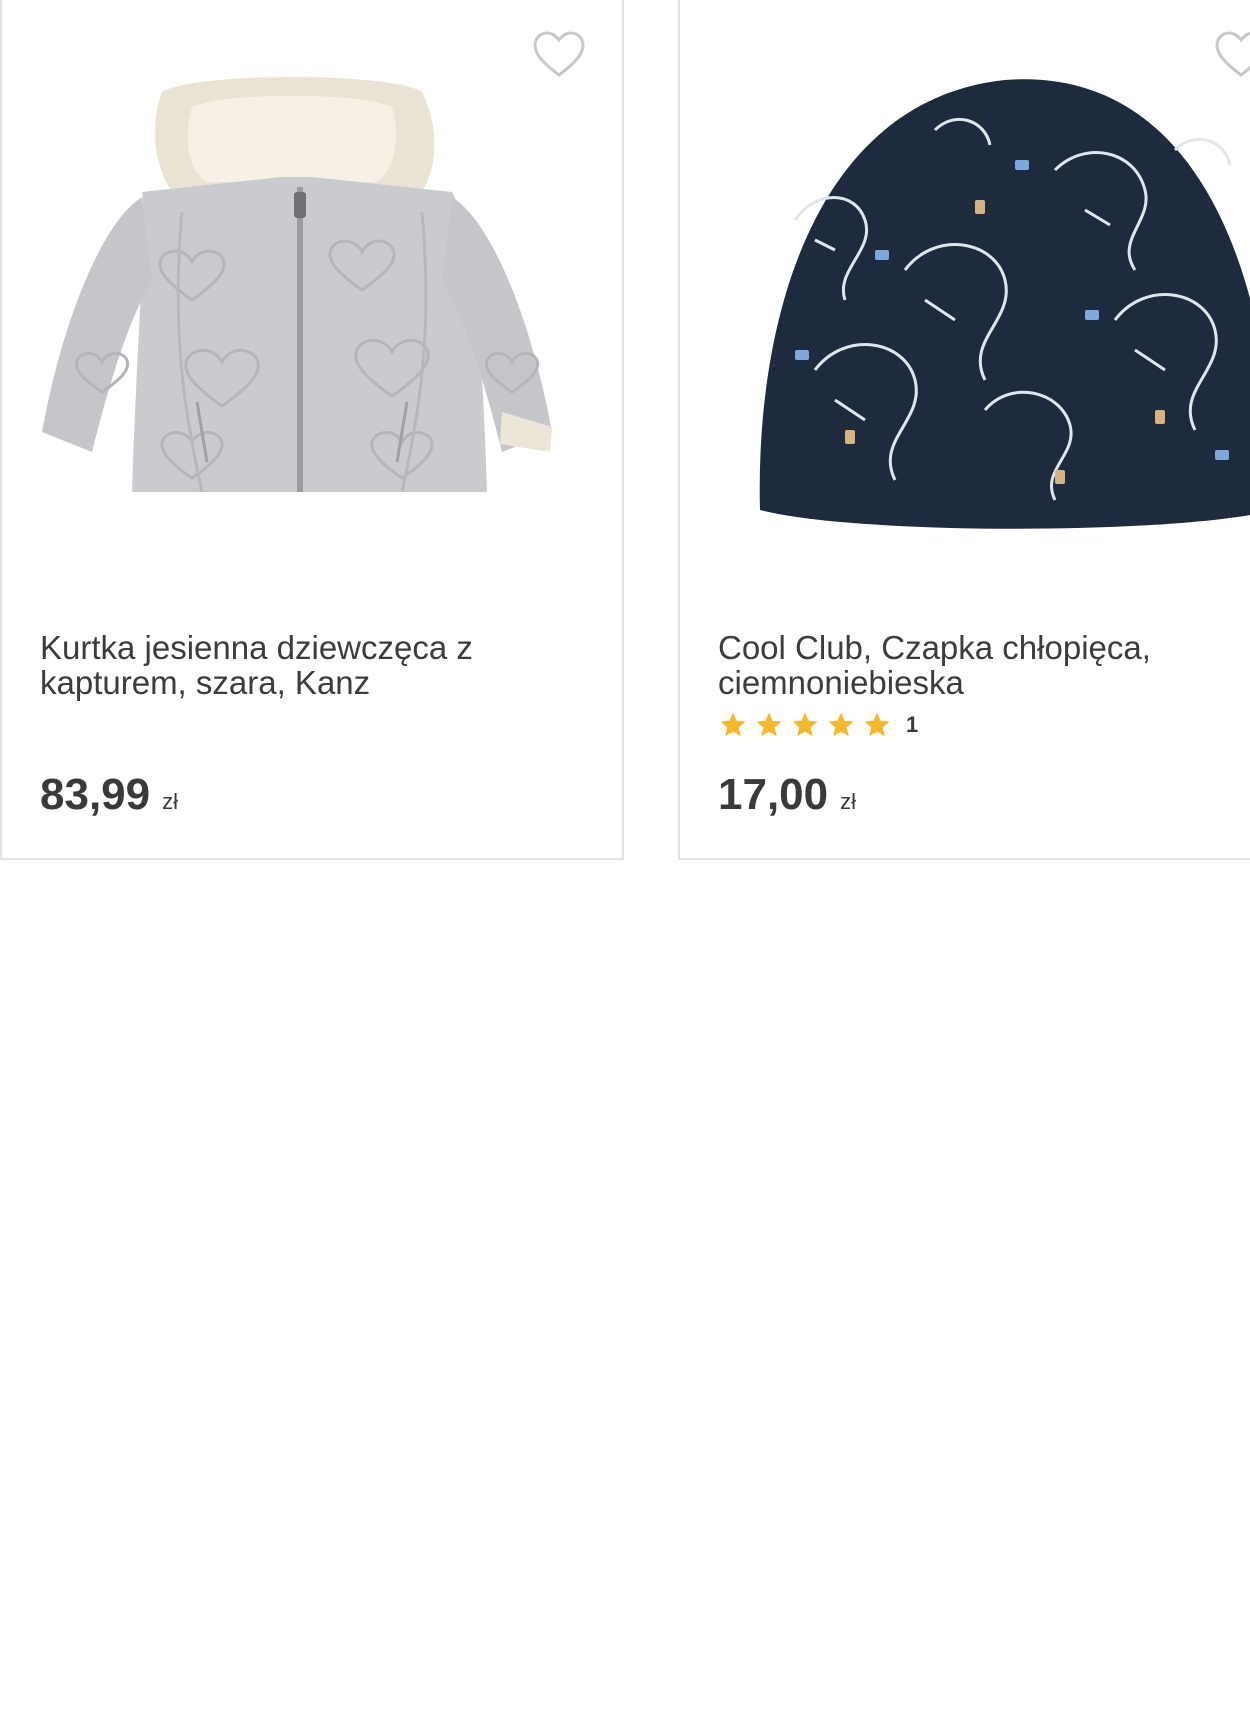  What do you see at coordinates (95, 794) in the screenshot?
I see `price-amount: 83,99` at bounding box center [95, 794].